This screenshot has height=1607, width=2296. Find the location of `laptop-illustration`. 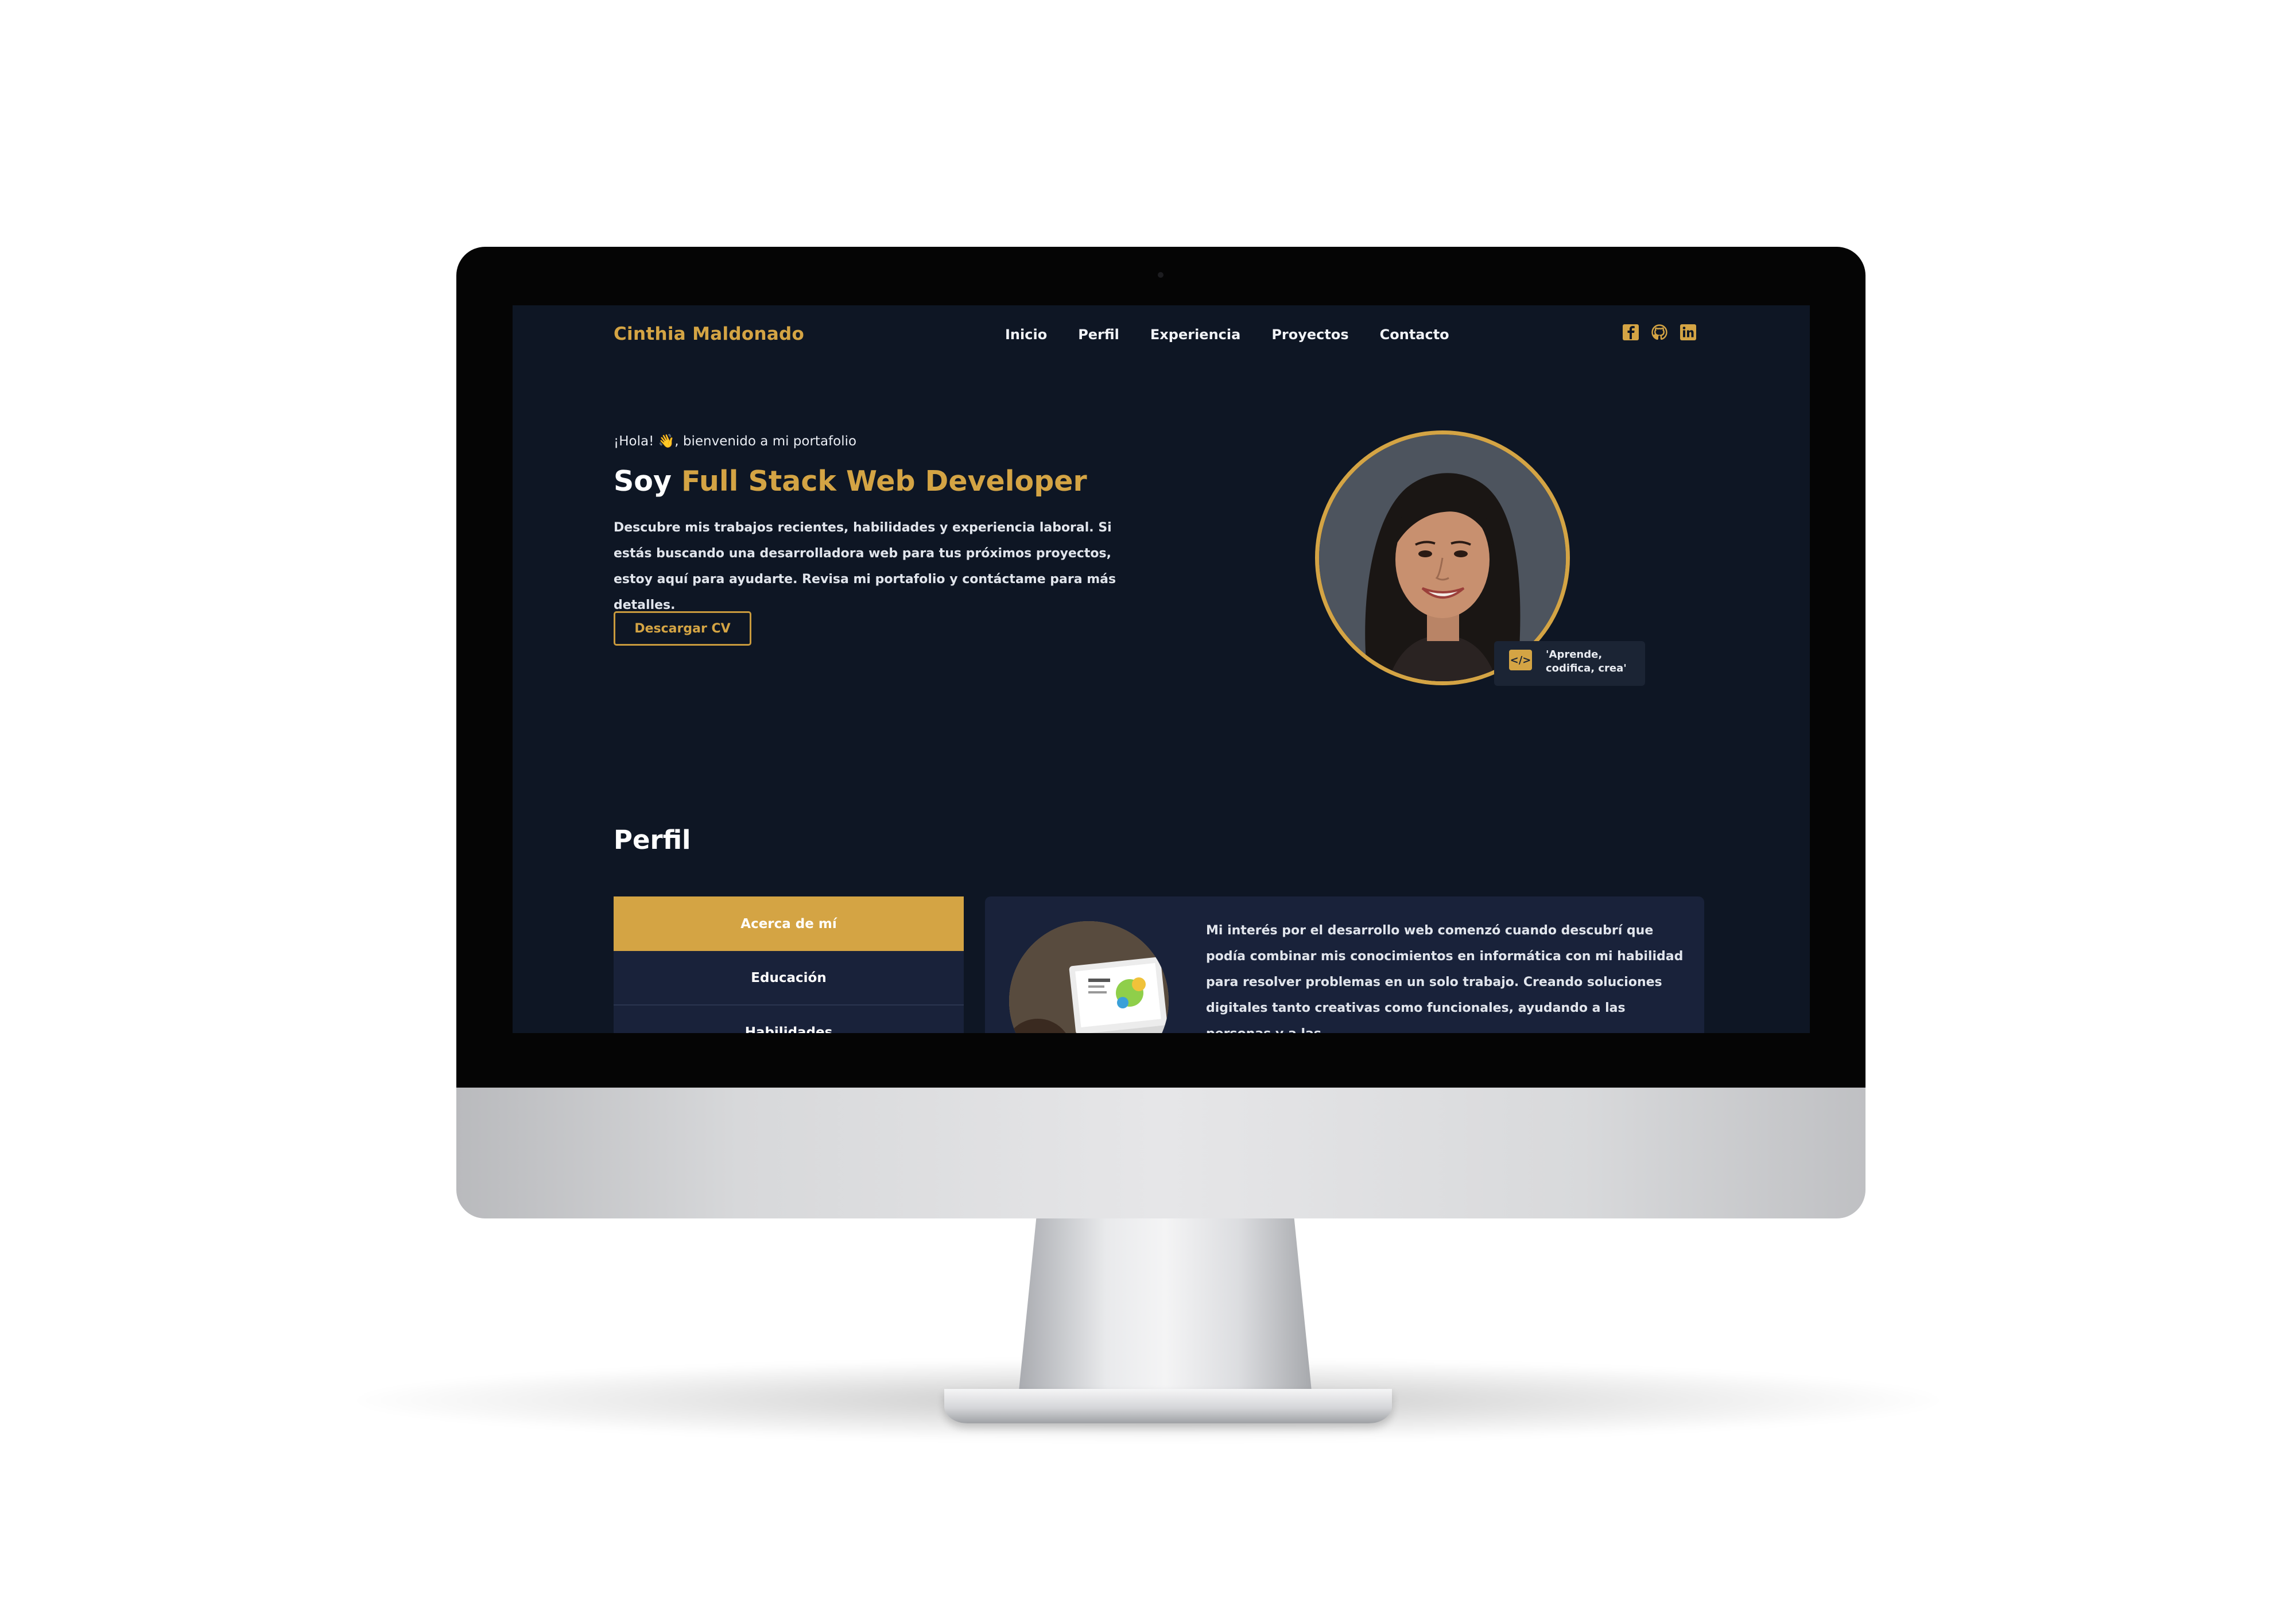

laptop-illustration is located at coordinates (1089, 977).